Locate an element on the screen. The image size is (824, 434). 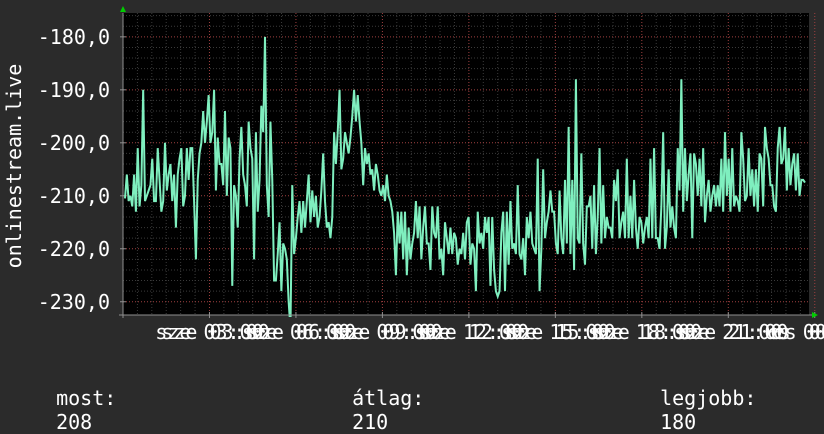
stat-now-label: most: is located at coordinates (86, 398).